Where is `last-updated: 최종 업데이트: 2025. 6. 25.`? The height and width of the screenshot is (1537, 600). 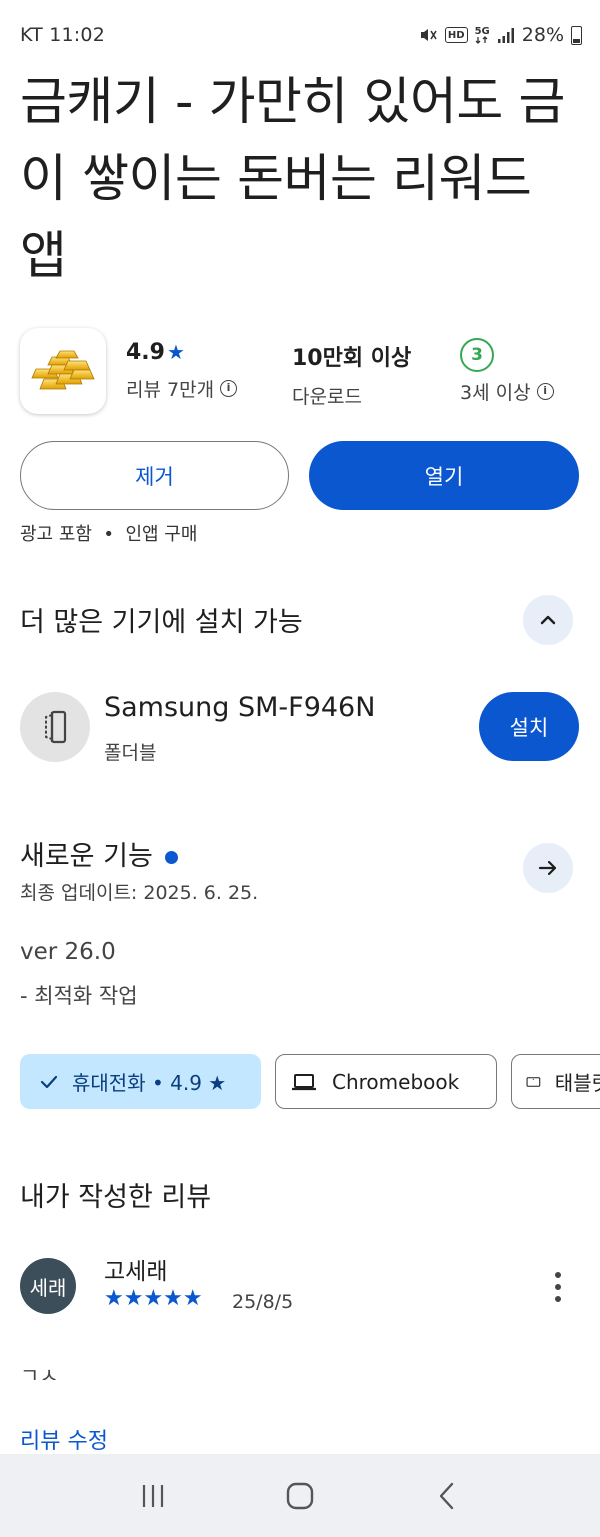
last-updated: 최종 업데이트: 2025. 6. 25. is located at coordinates (139, 893).